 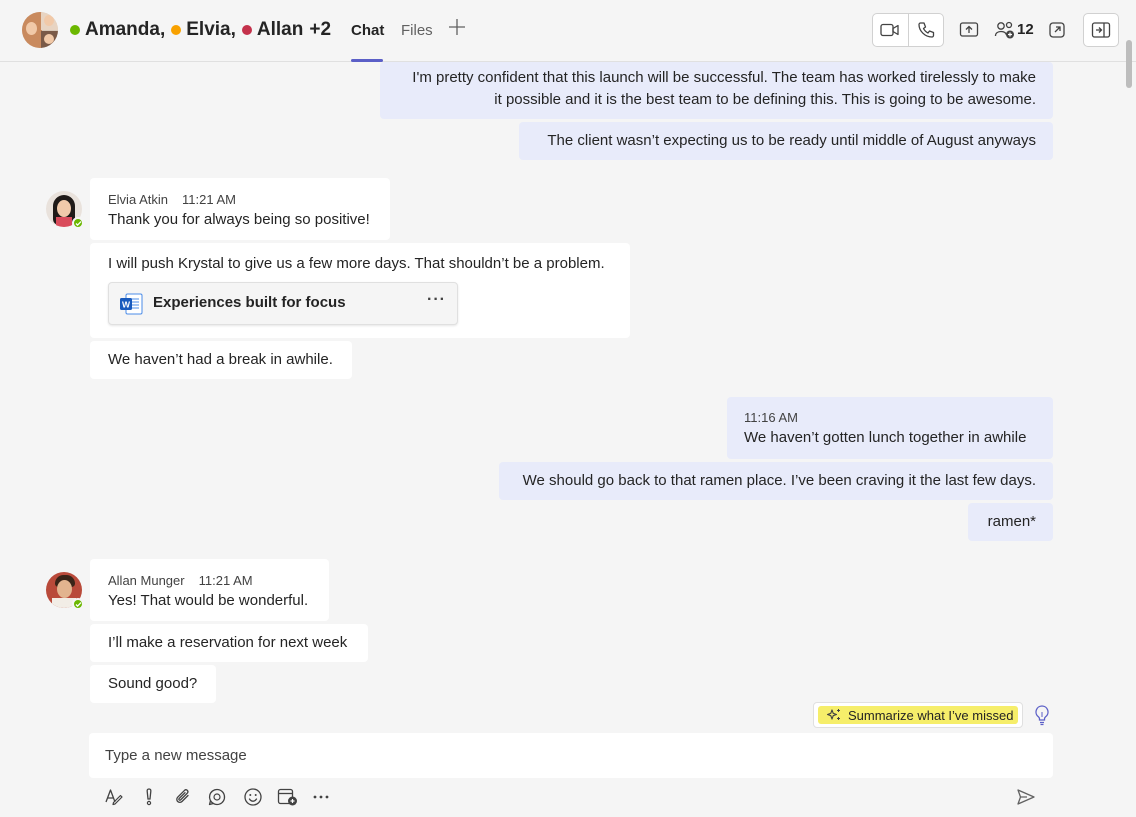 What do you see at coordinates (1129, 64) in the screenshot?
I see `scrollbar-thumb` at bounding box center [1129, 64].